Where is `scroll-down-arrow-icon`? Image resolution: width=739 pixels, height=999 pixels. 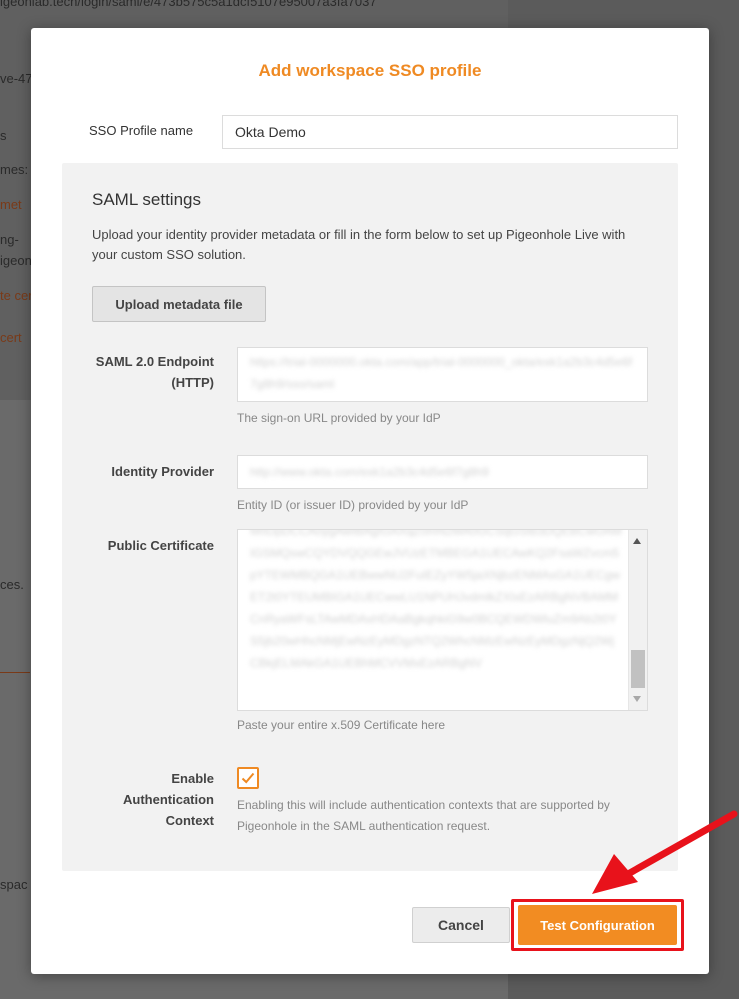
scroll-down-arrow-icon is located at coordinates (637, 699).